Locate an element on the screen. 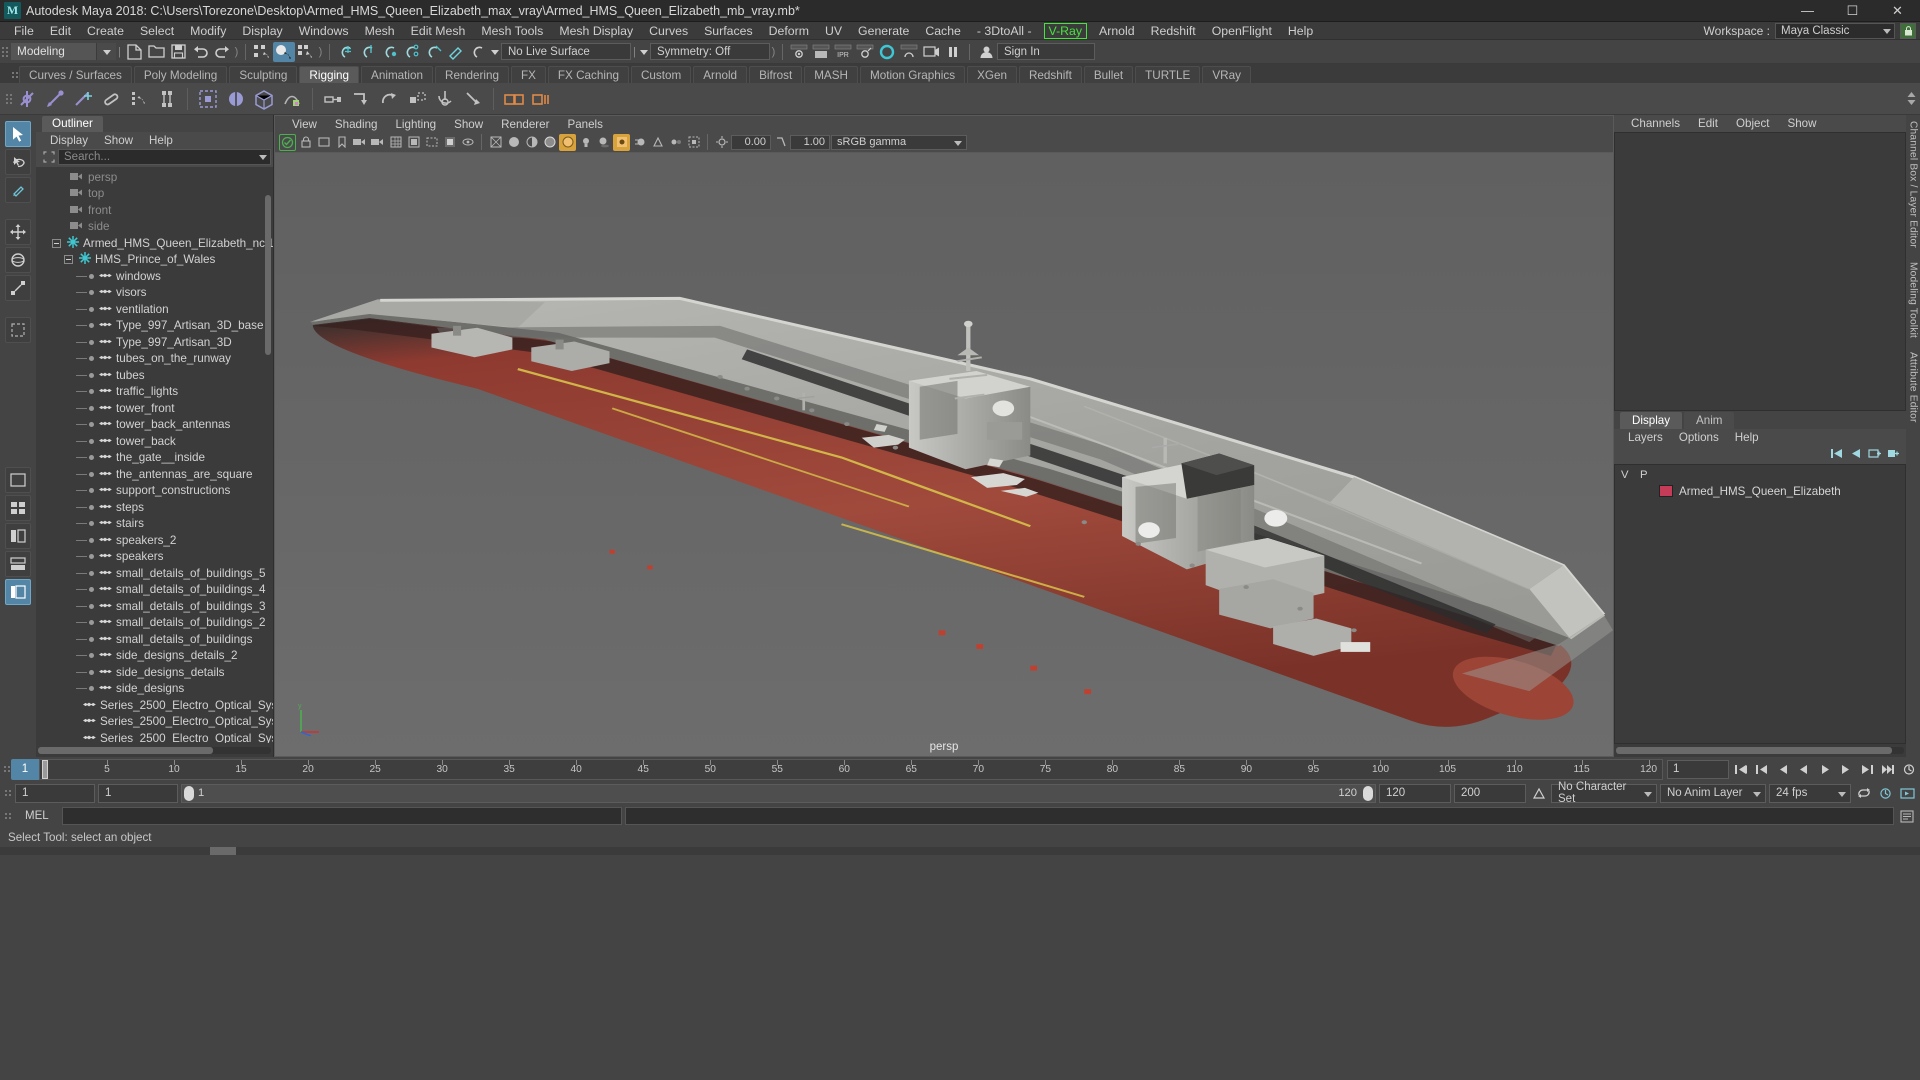 This screenshot has width=1920, height=1080. use-all-lights-icon is located at coordinates (585, 142).